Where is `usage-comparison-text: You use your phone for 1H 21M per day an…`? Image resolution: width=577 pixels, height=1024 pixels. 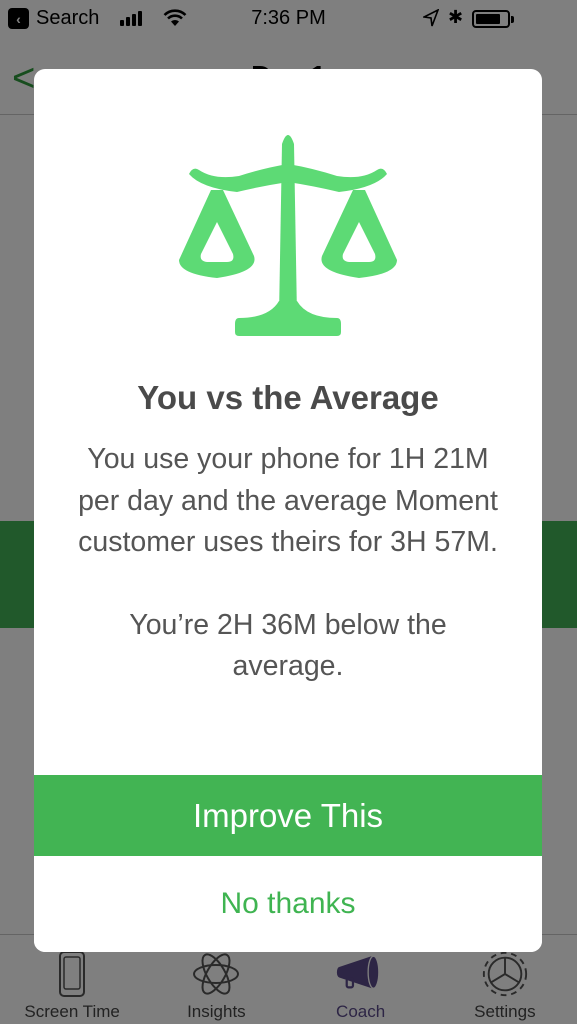 usage-comparison-text: You use your phone for 1H 21M per day an… is located at coordinates (288, 500).